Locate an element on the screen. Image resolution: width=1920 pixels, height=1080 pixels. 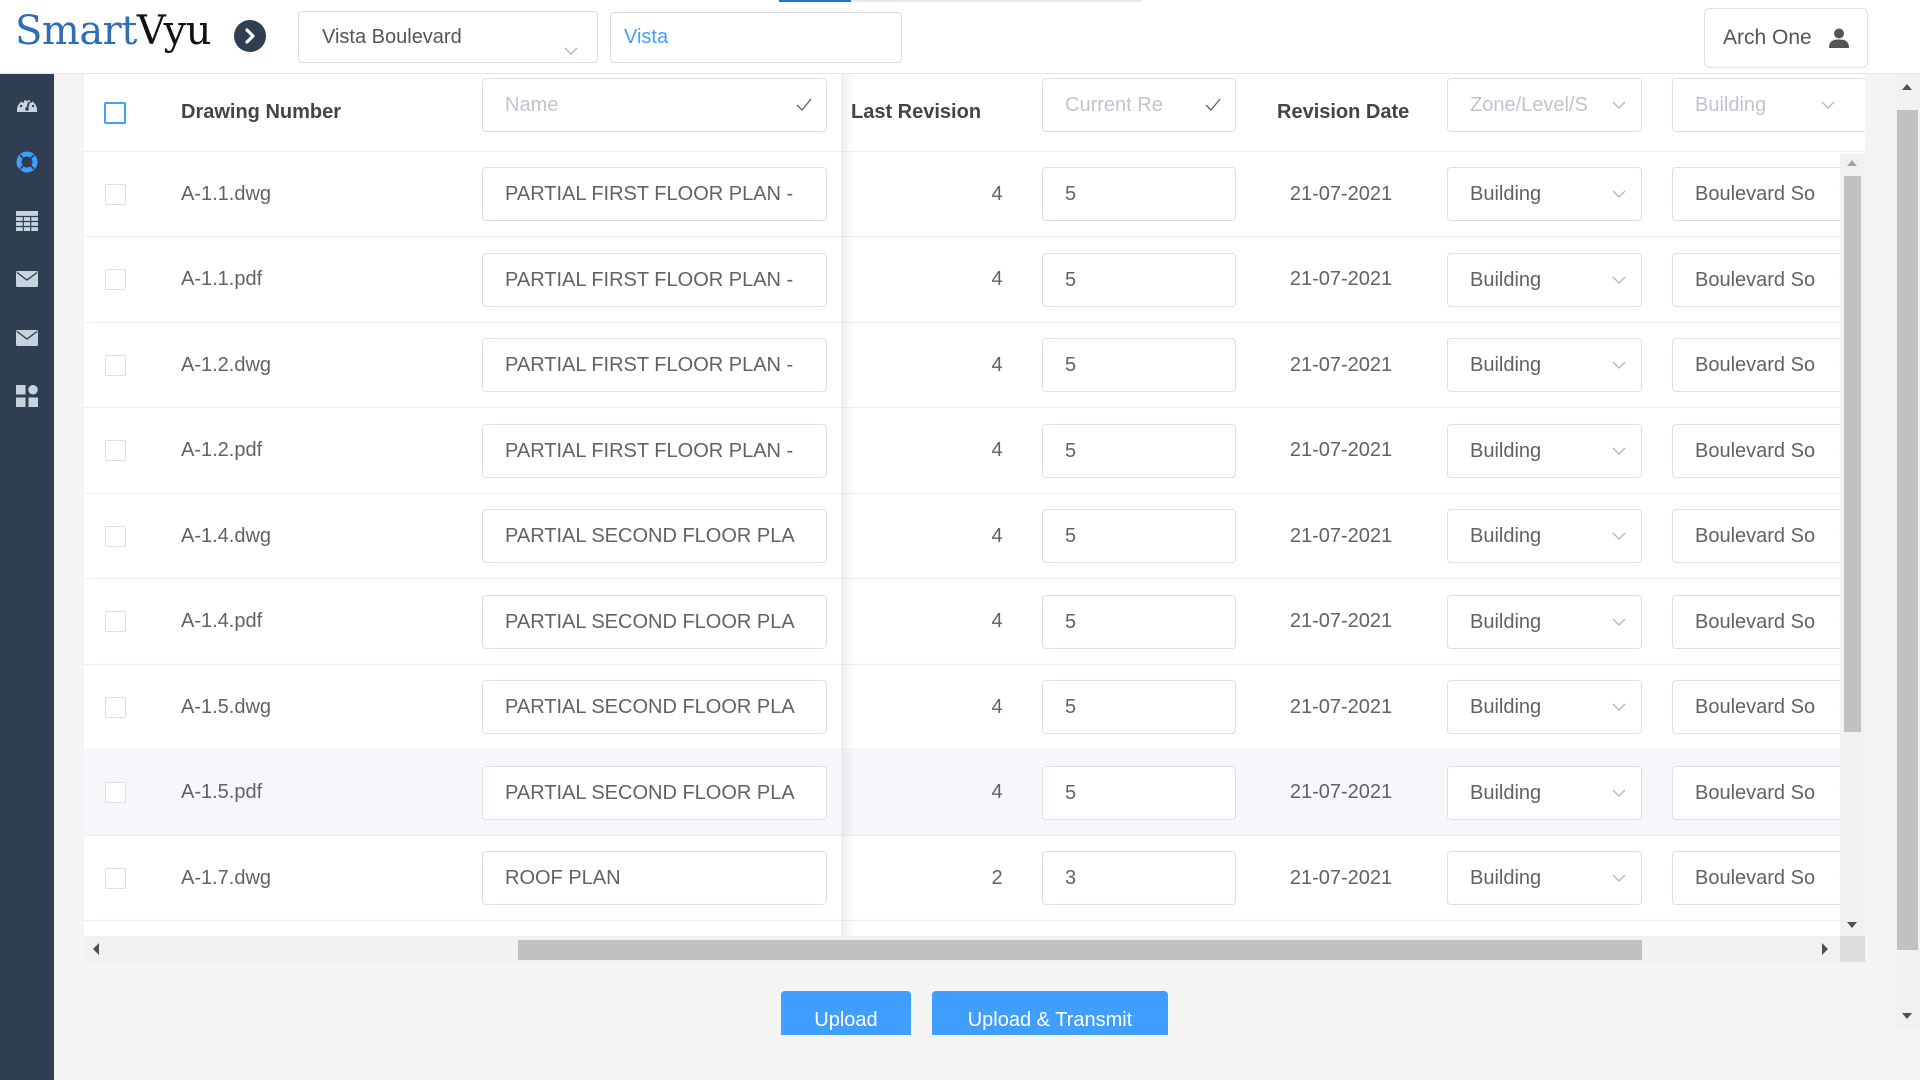
zone-column-filter: Zone/Level/S is located at coordinates (1544, 105).